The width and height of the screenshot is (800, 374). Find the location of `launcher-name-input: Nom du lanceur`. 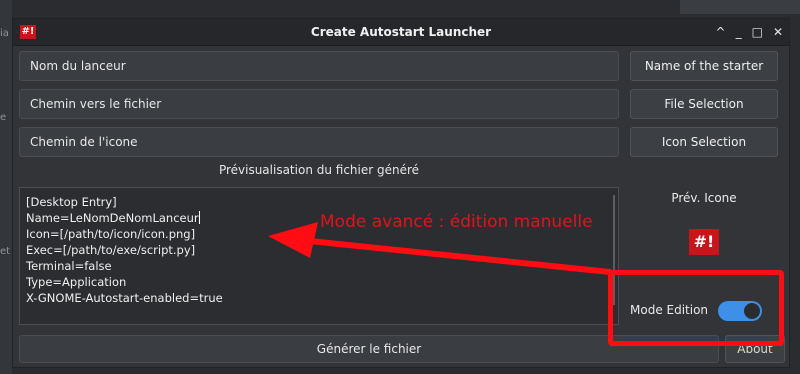

launcher-name-input: Nom du lanceur is located at coordinates (319, 66).